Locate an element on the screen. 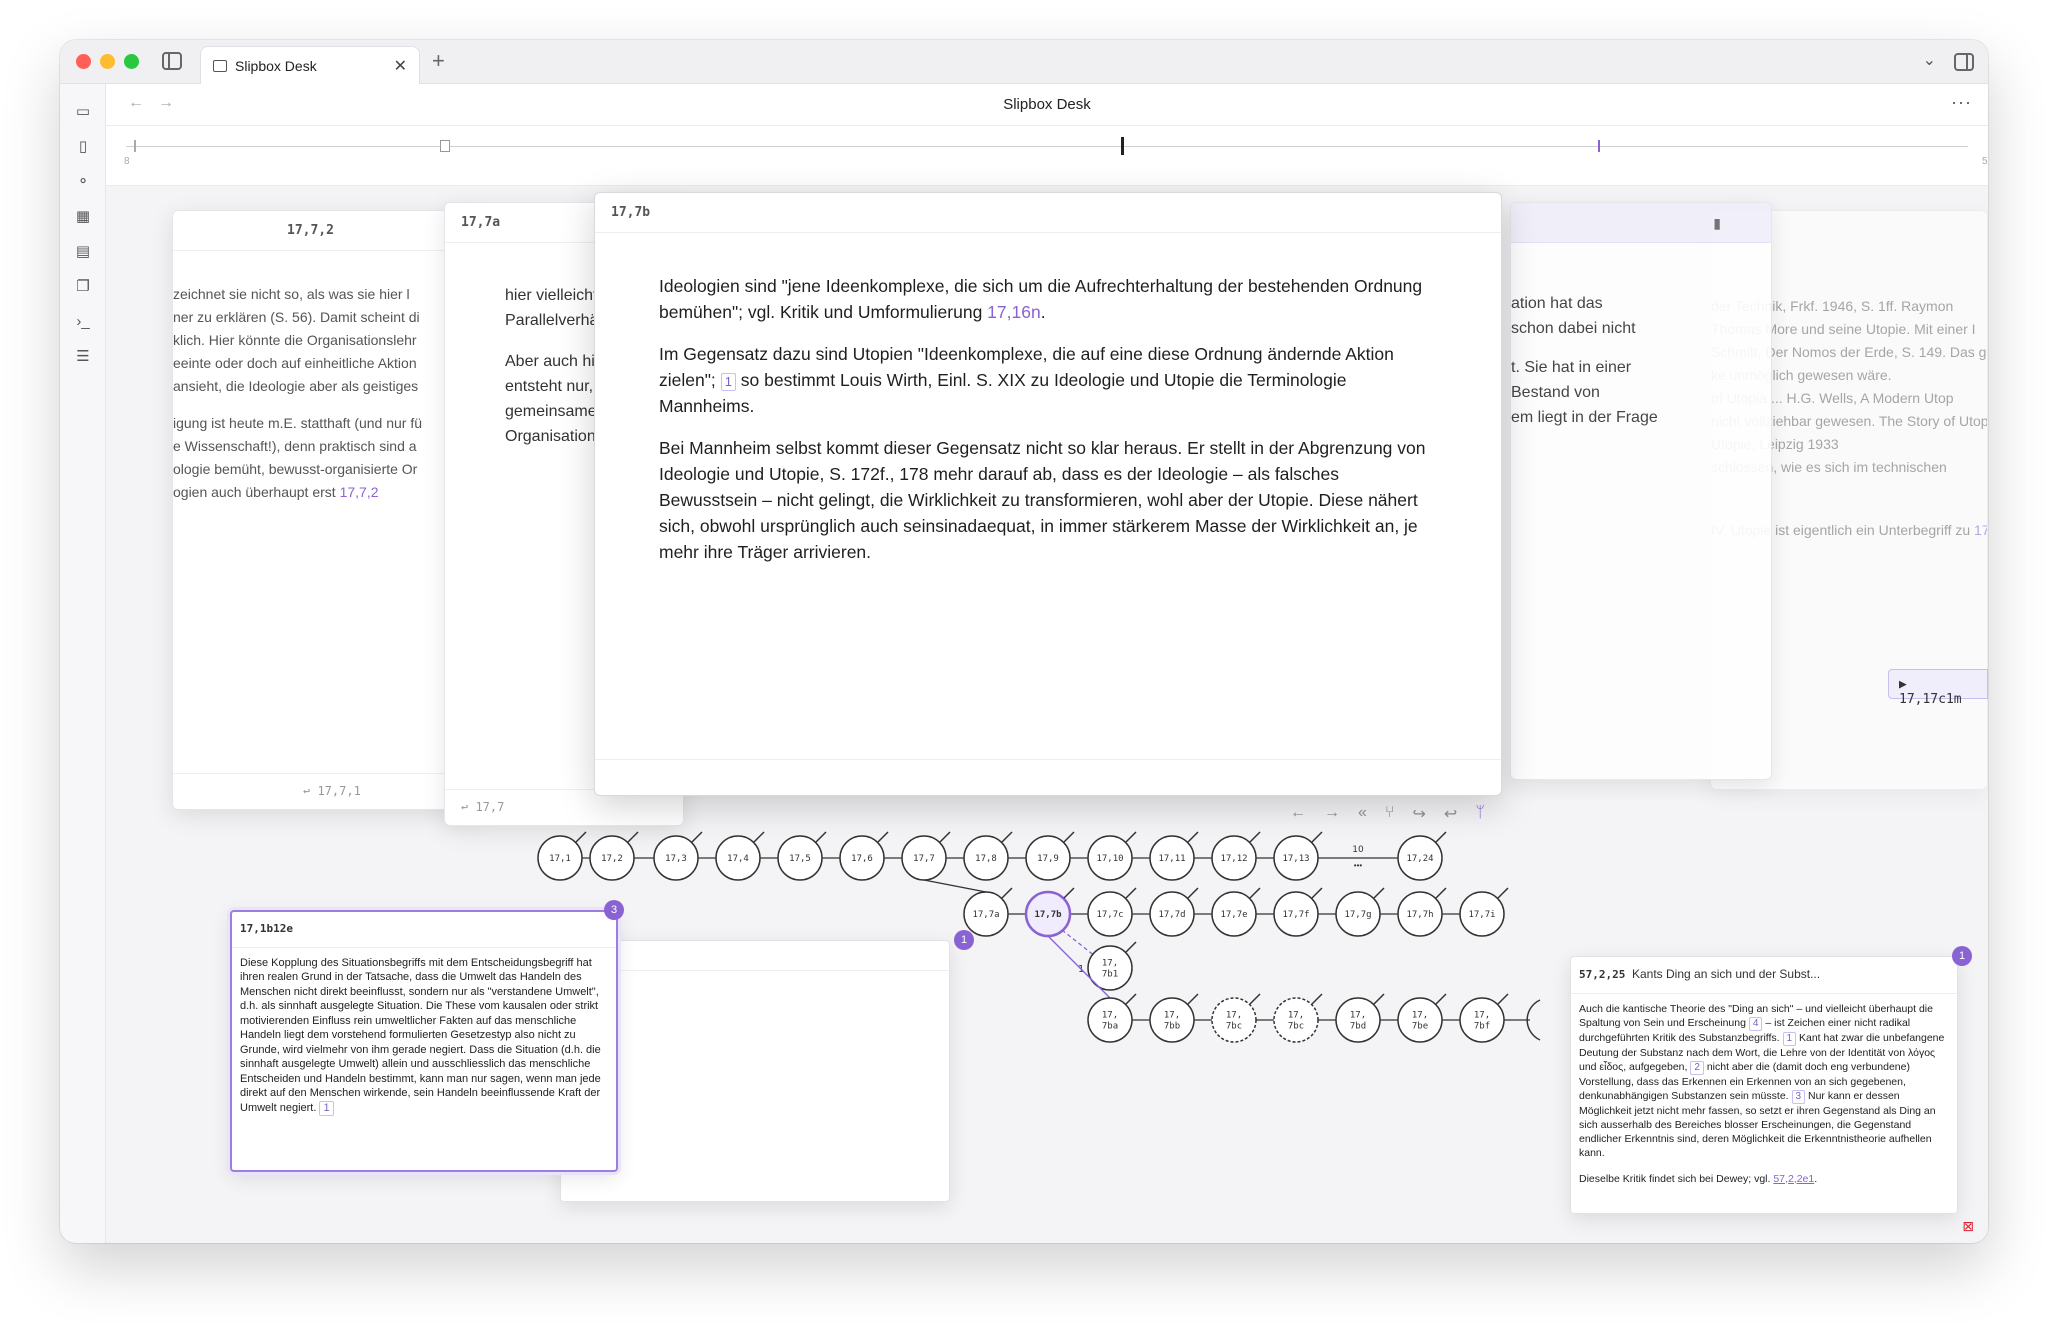 The height and width of the screenshot is (1323, 2048). graph-node: 17,13 is located at coordinates (1298, 856).